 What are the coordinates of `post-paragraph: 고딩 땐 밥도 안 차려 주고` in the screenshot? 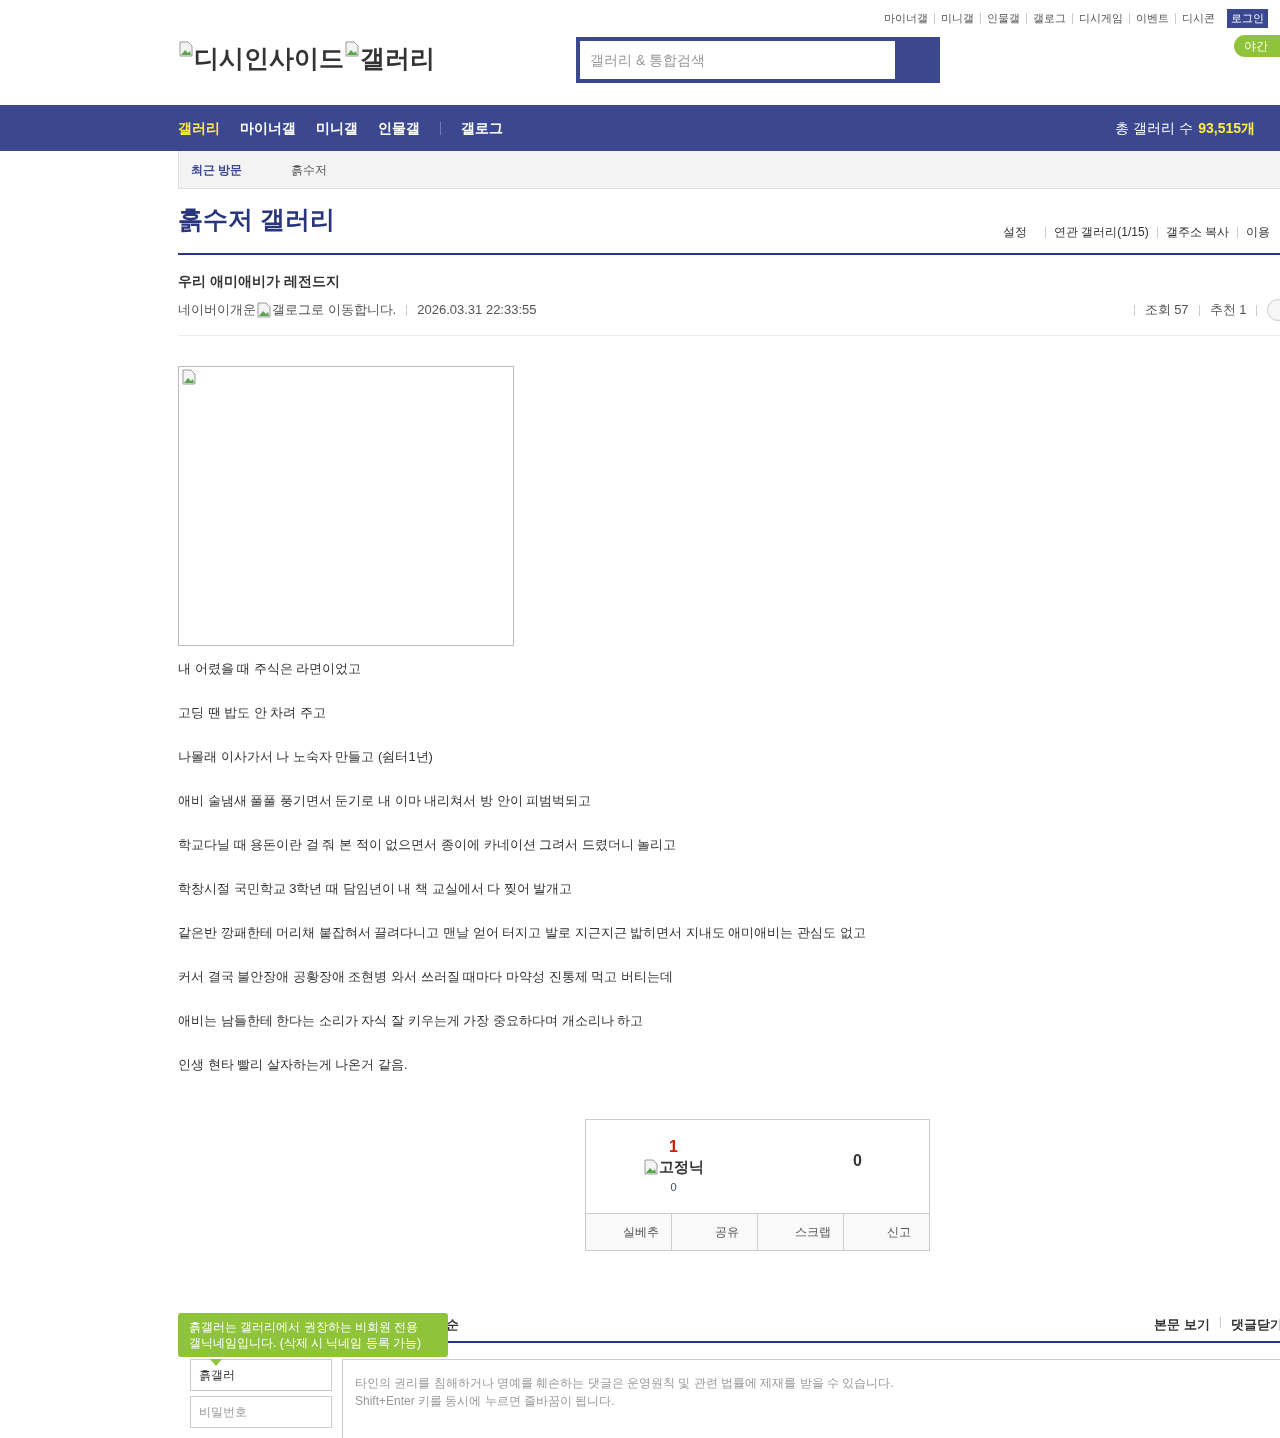 It's located at (253, 713).